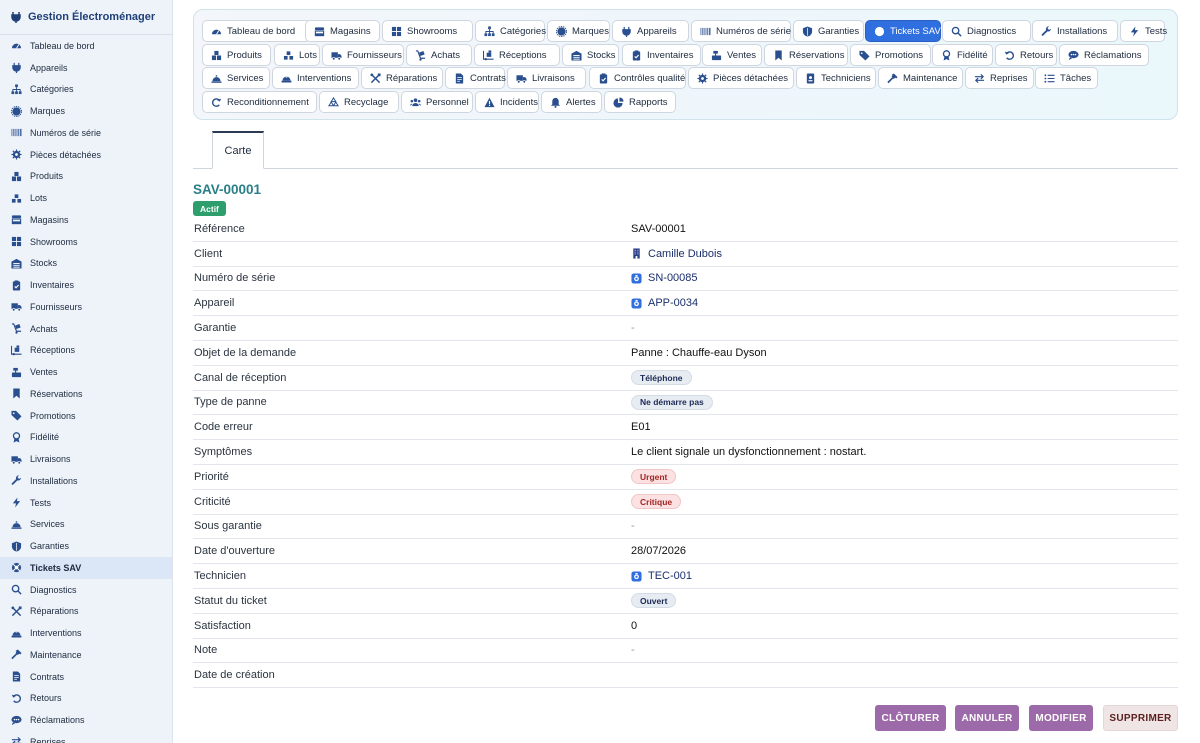 This screenshot has height=743, width=1200. I want to click on module-chip-1-10: Fidélité, so click(962, 55).